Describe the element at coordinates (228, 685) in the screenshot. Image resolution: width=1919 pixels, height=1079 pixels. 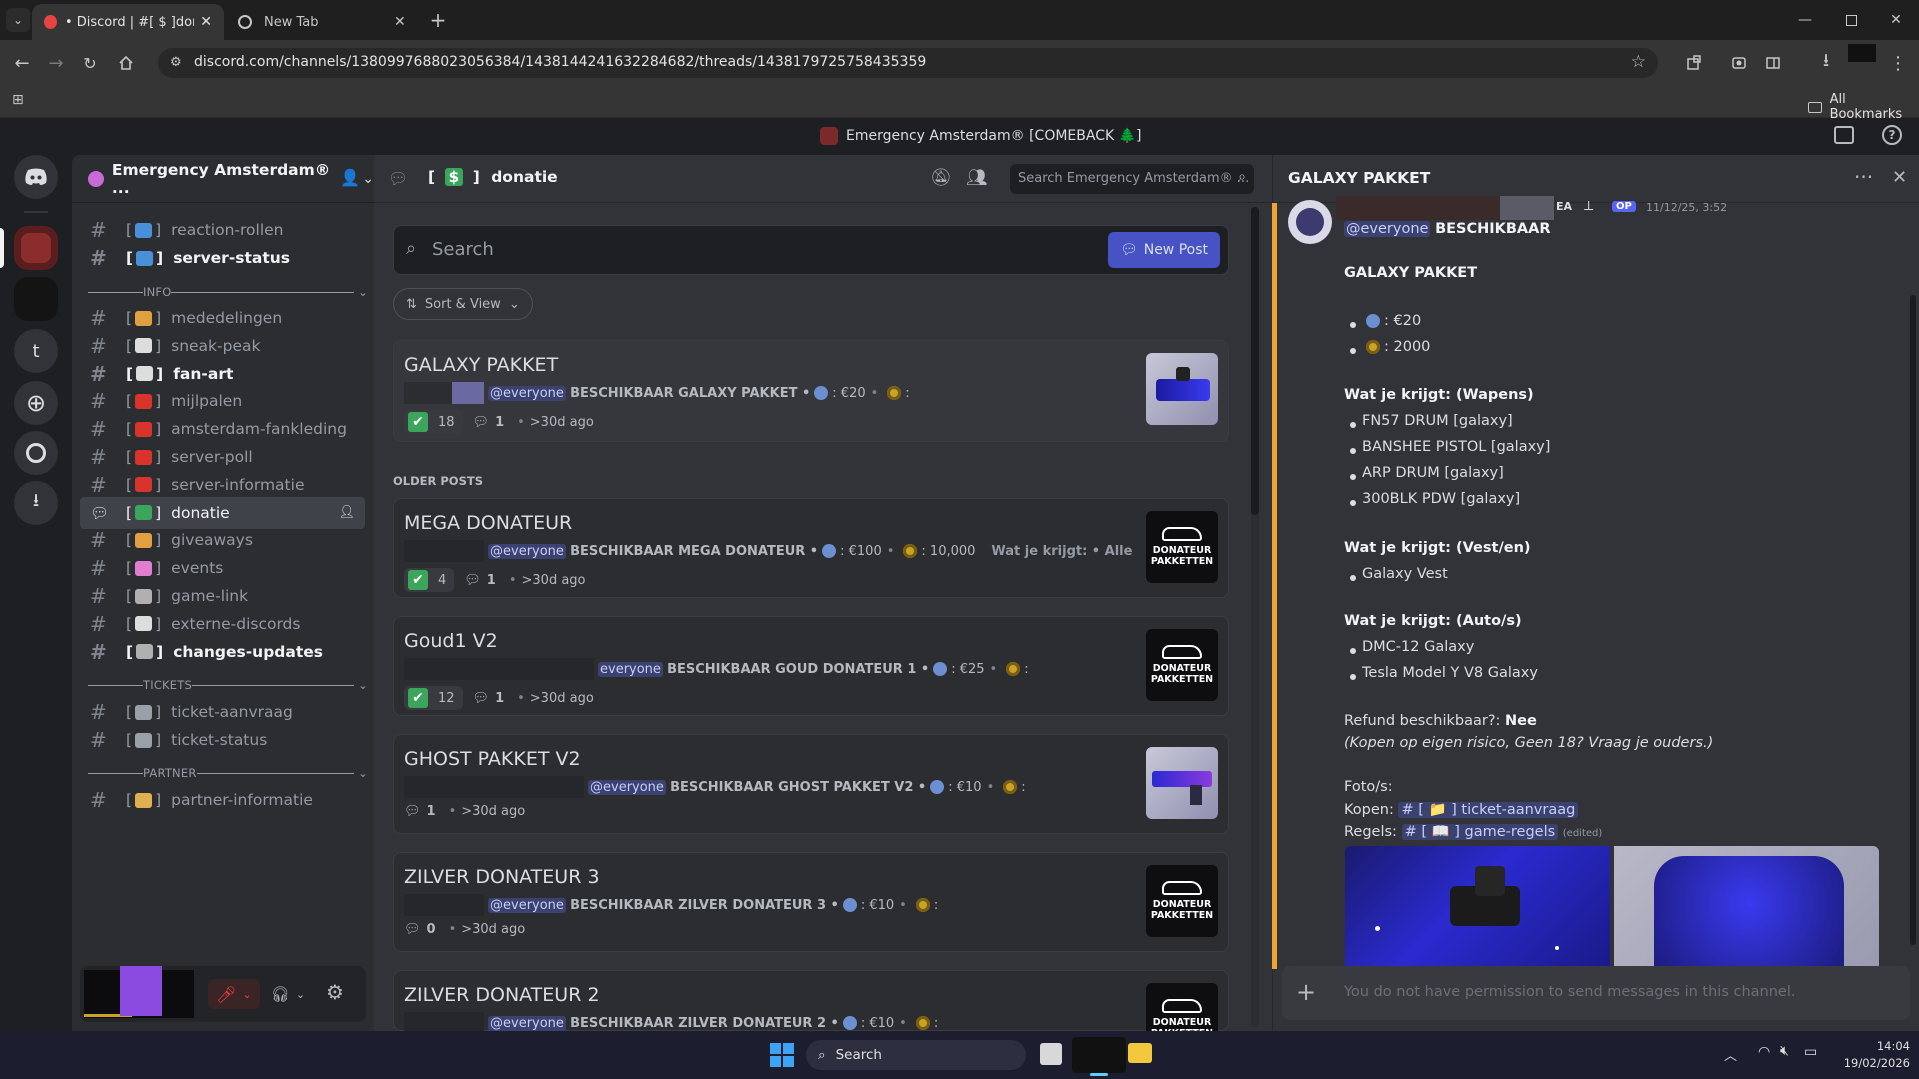
I see `category-tickets: TICKETS ⌄` at that location.